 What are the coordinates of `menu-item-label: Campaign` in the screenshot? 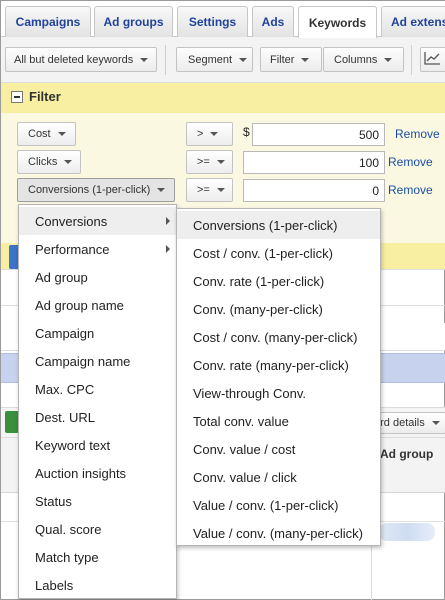 It's located at (65, 333).